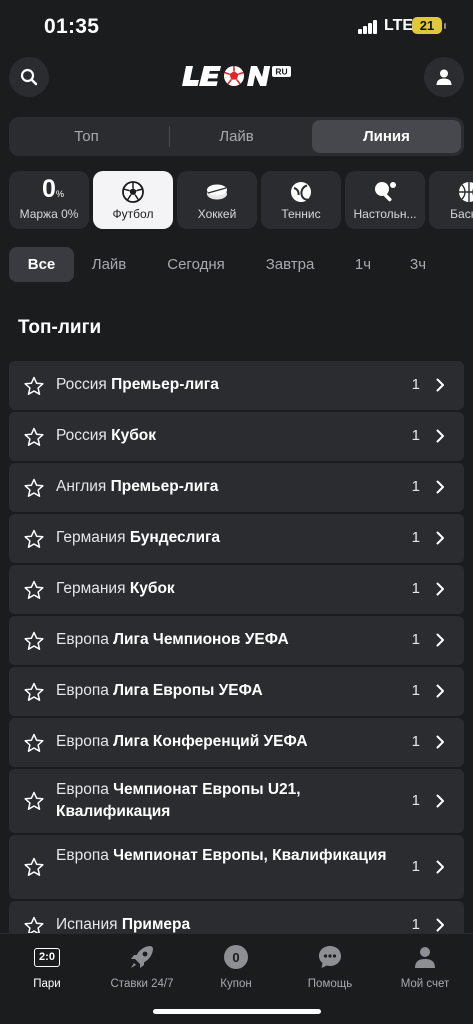 The image size is (473, 1024). What do you see at coordinates (115, 588) in the screenshot?
I see `league-name: Германия Кубок` at bounding box center [115, 588].